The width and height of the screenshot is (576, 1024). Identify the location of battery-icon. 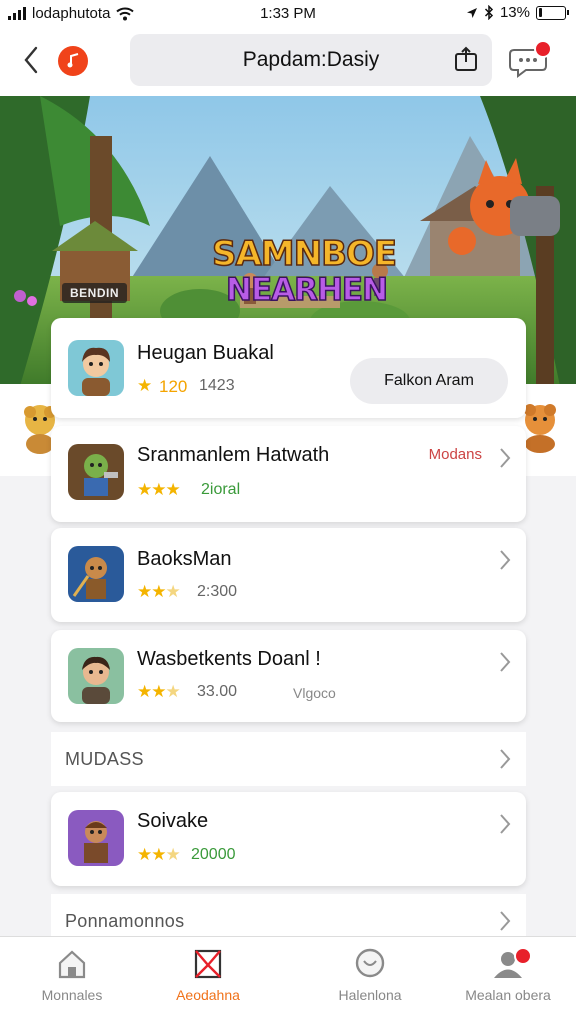
(552, 12).